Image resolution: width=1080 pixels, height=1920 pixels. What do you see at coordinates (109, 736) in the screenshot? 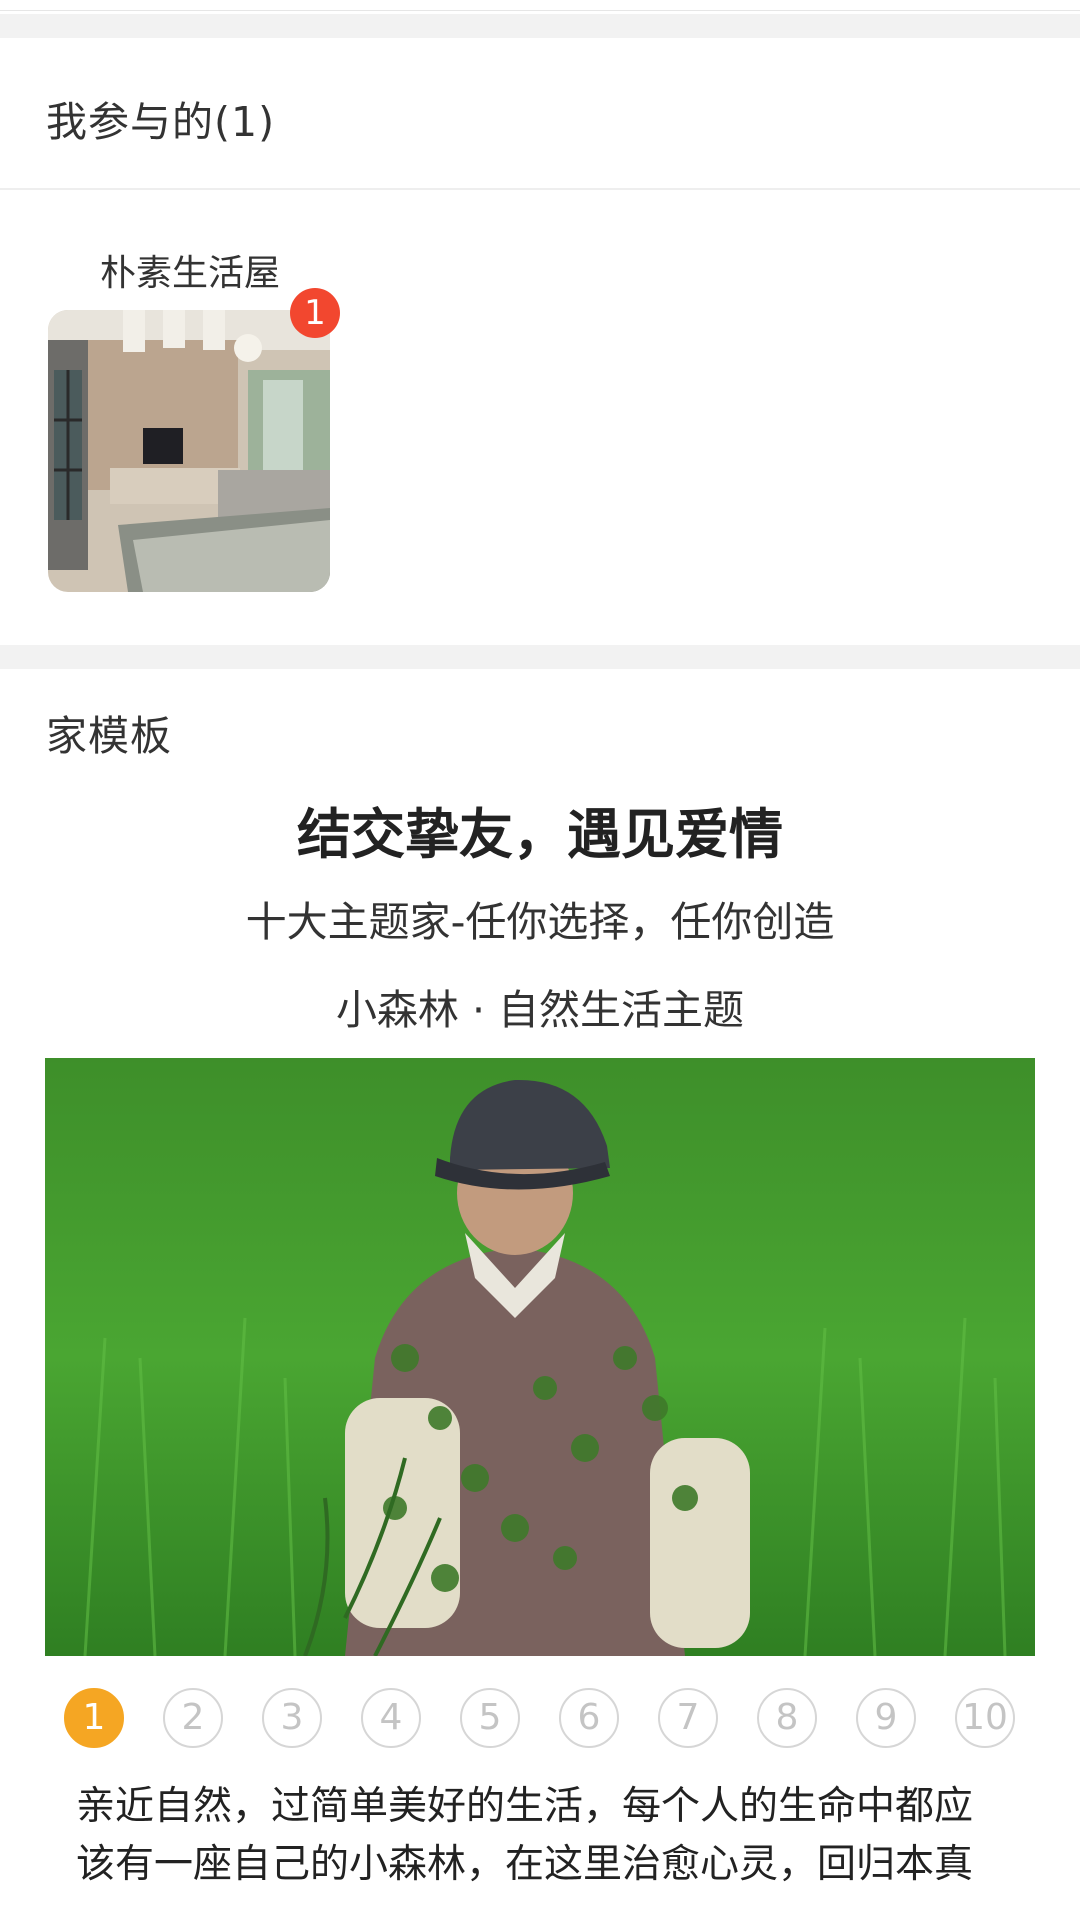
I see `template-section-title: 家模板` at bounding box center [109, 736].